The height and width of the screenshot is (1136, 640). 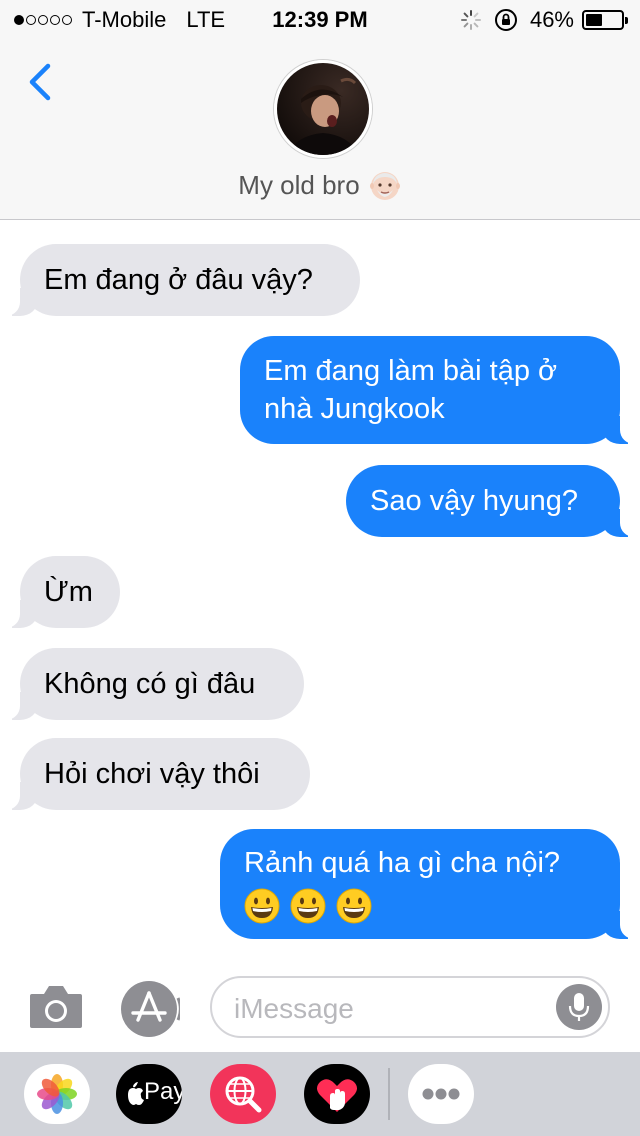 I want to click on status-bar: T-Mobile LTE 12:39 PM 46%, so click(x=320, y=20).